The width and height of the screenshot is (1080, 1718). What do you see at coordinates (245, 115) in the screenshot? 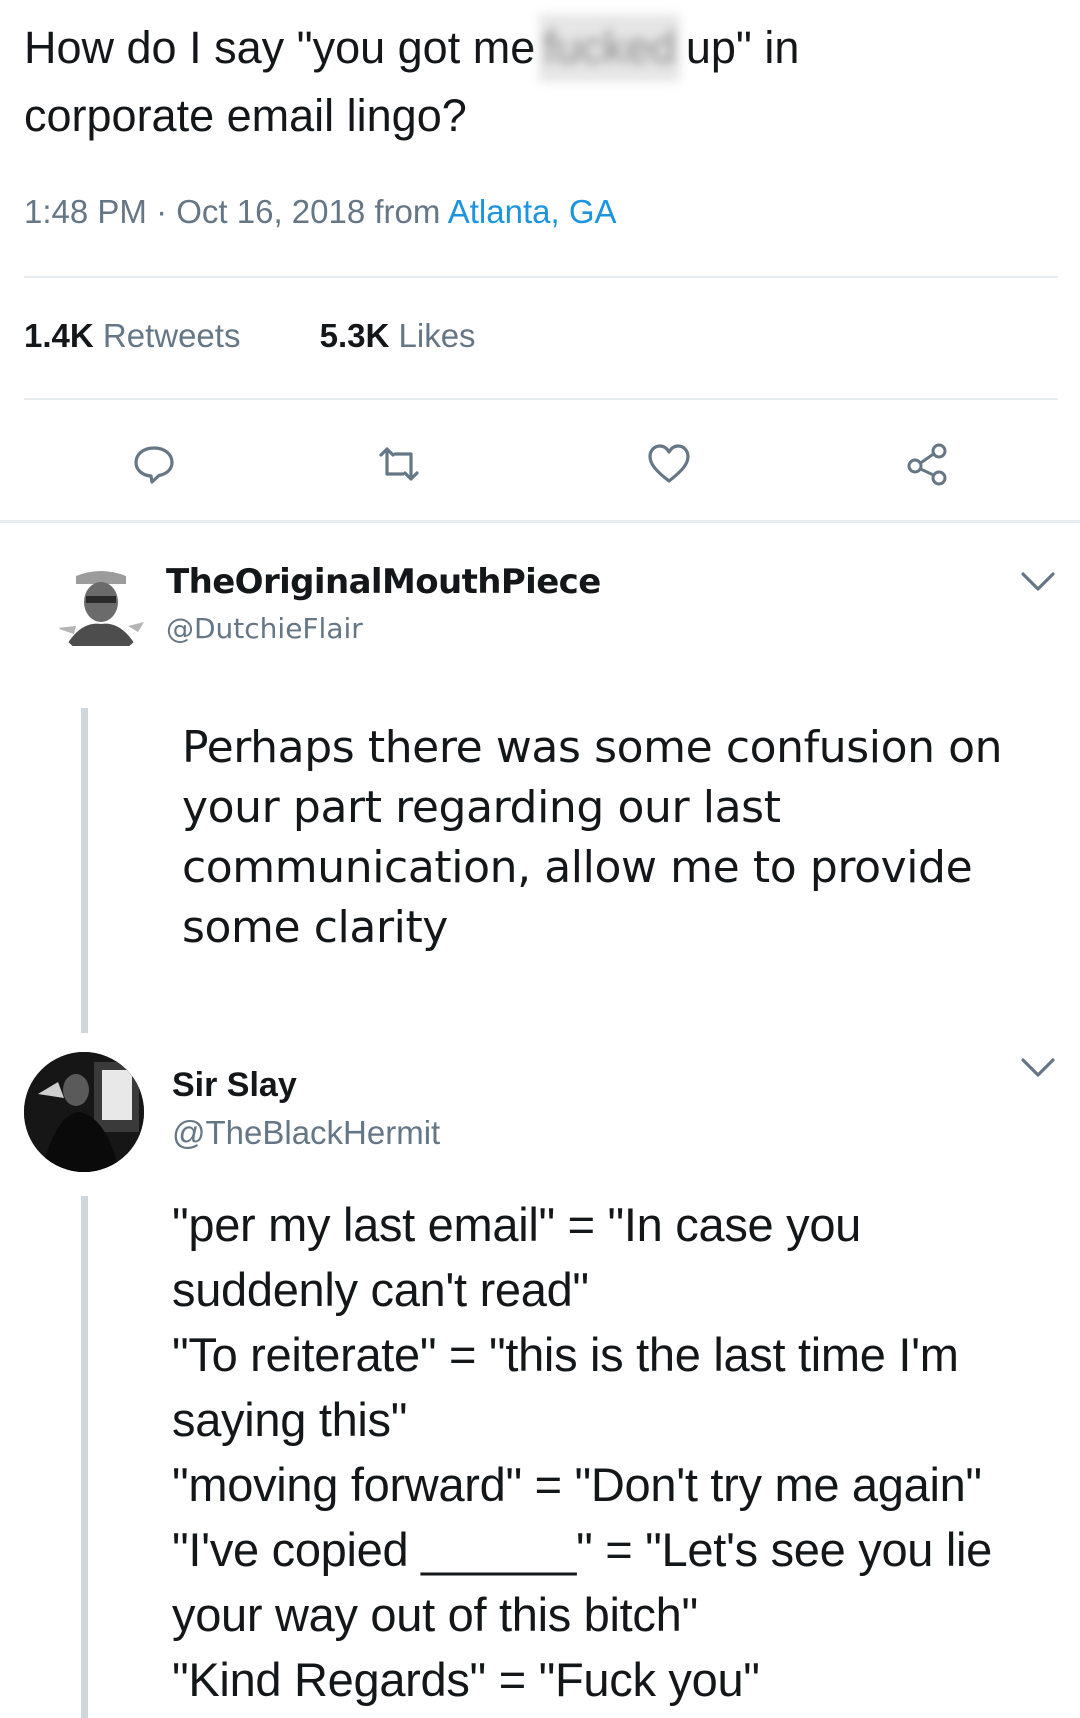
I see `tweet-text-line2: corporate email lingo?` at bounding box center [245, 115].